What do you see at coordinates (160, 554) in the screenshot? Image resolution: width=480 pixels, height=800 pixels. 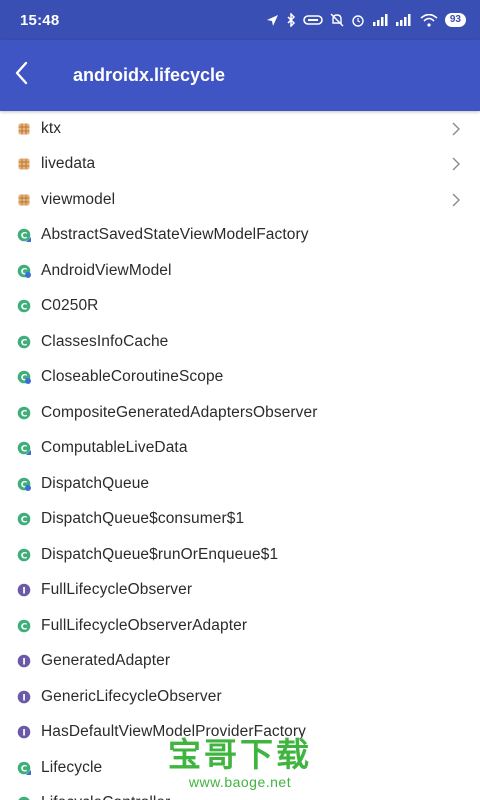 I see `list-item-label: DispatchQueue$runOrEnqueue$1` at bounding box center [160, 554].